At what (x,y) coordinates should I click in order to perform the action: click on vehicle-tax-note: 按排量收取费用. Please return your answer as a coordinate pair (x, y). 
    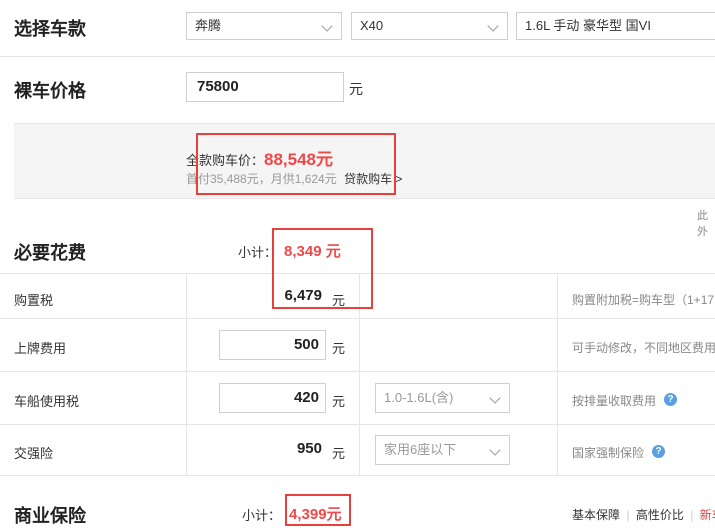
    Looking at the image, I should click on (614, 401).